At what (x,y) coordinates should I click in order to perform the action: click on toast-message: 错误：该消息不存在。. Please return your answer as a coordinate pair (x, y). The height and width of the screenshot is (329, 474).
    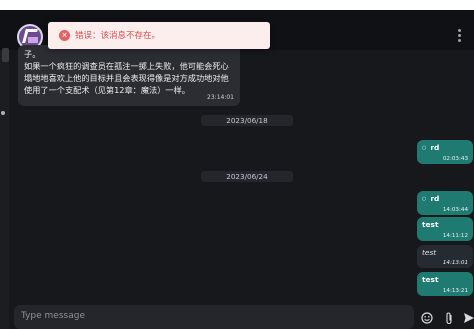
    Looking at the image, I should click on (118, 36).